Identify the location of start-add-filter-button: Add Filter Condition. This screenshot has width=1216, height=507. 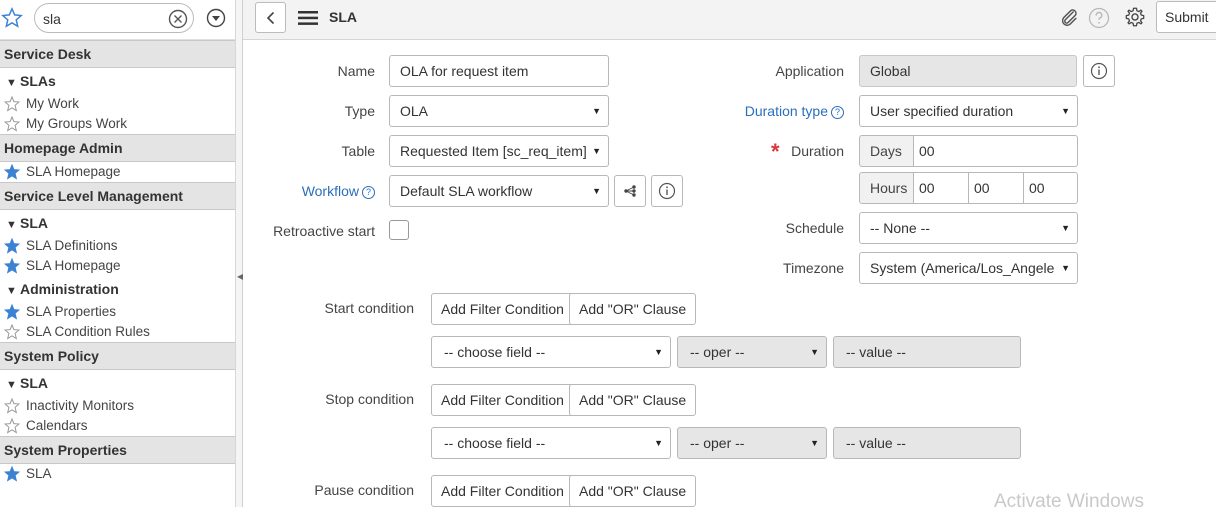
(502, 309).